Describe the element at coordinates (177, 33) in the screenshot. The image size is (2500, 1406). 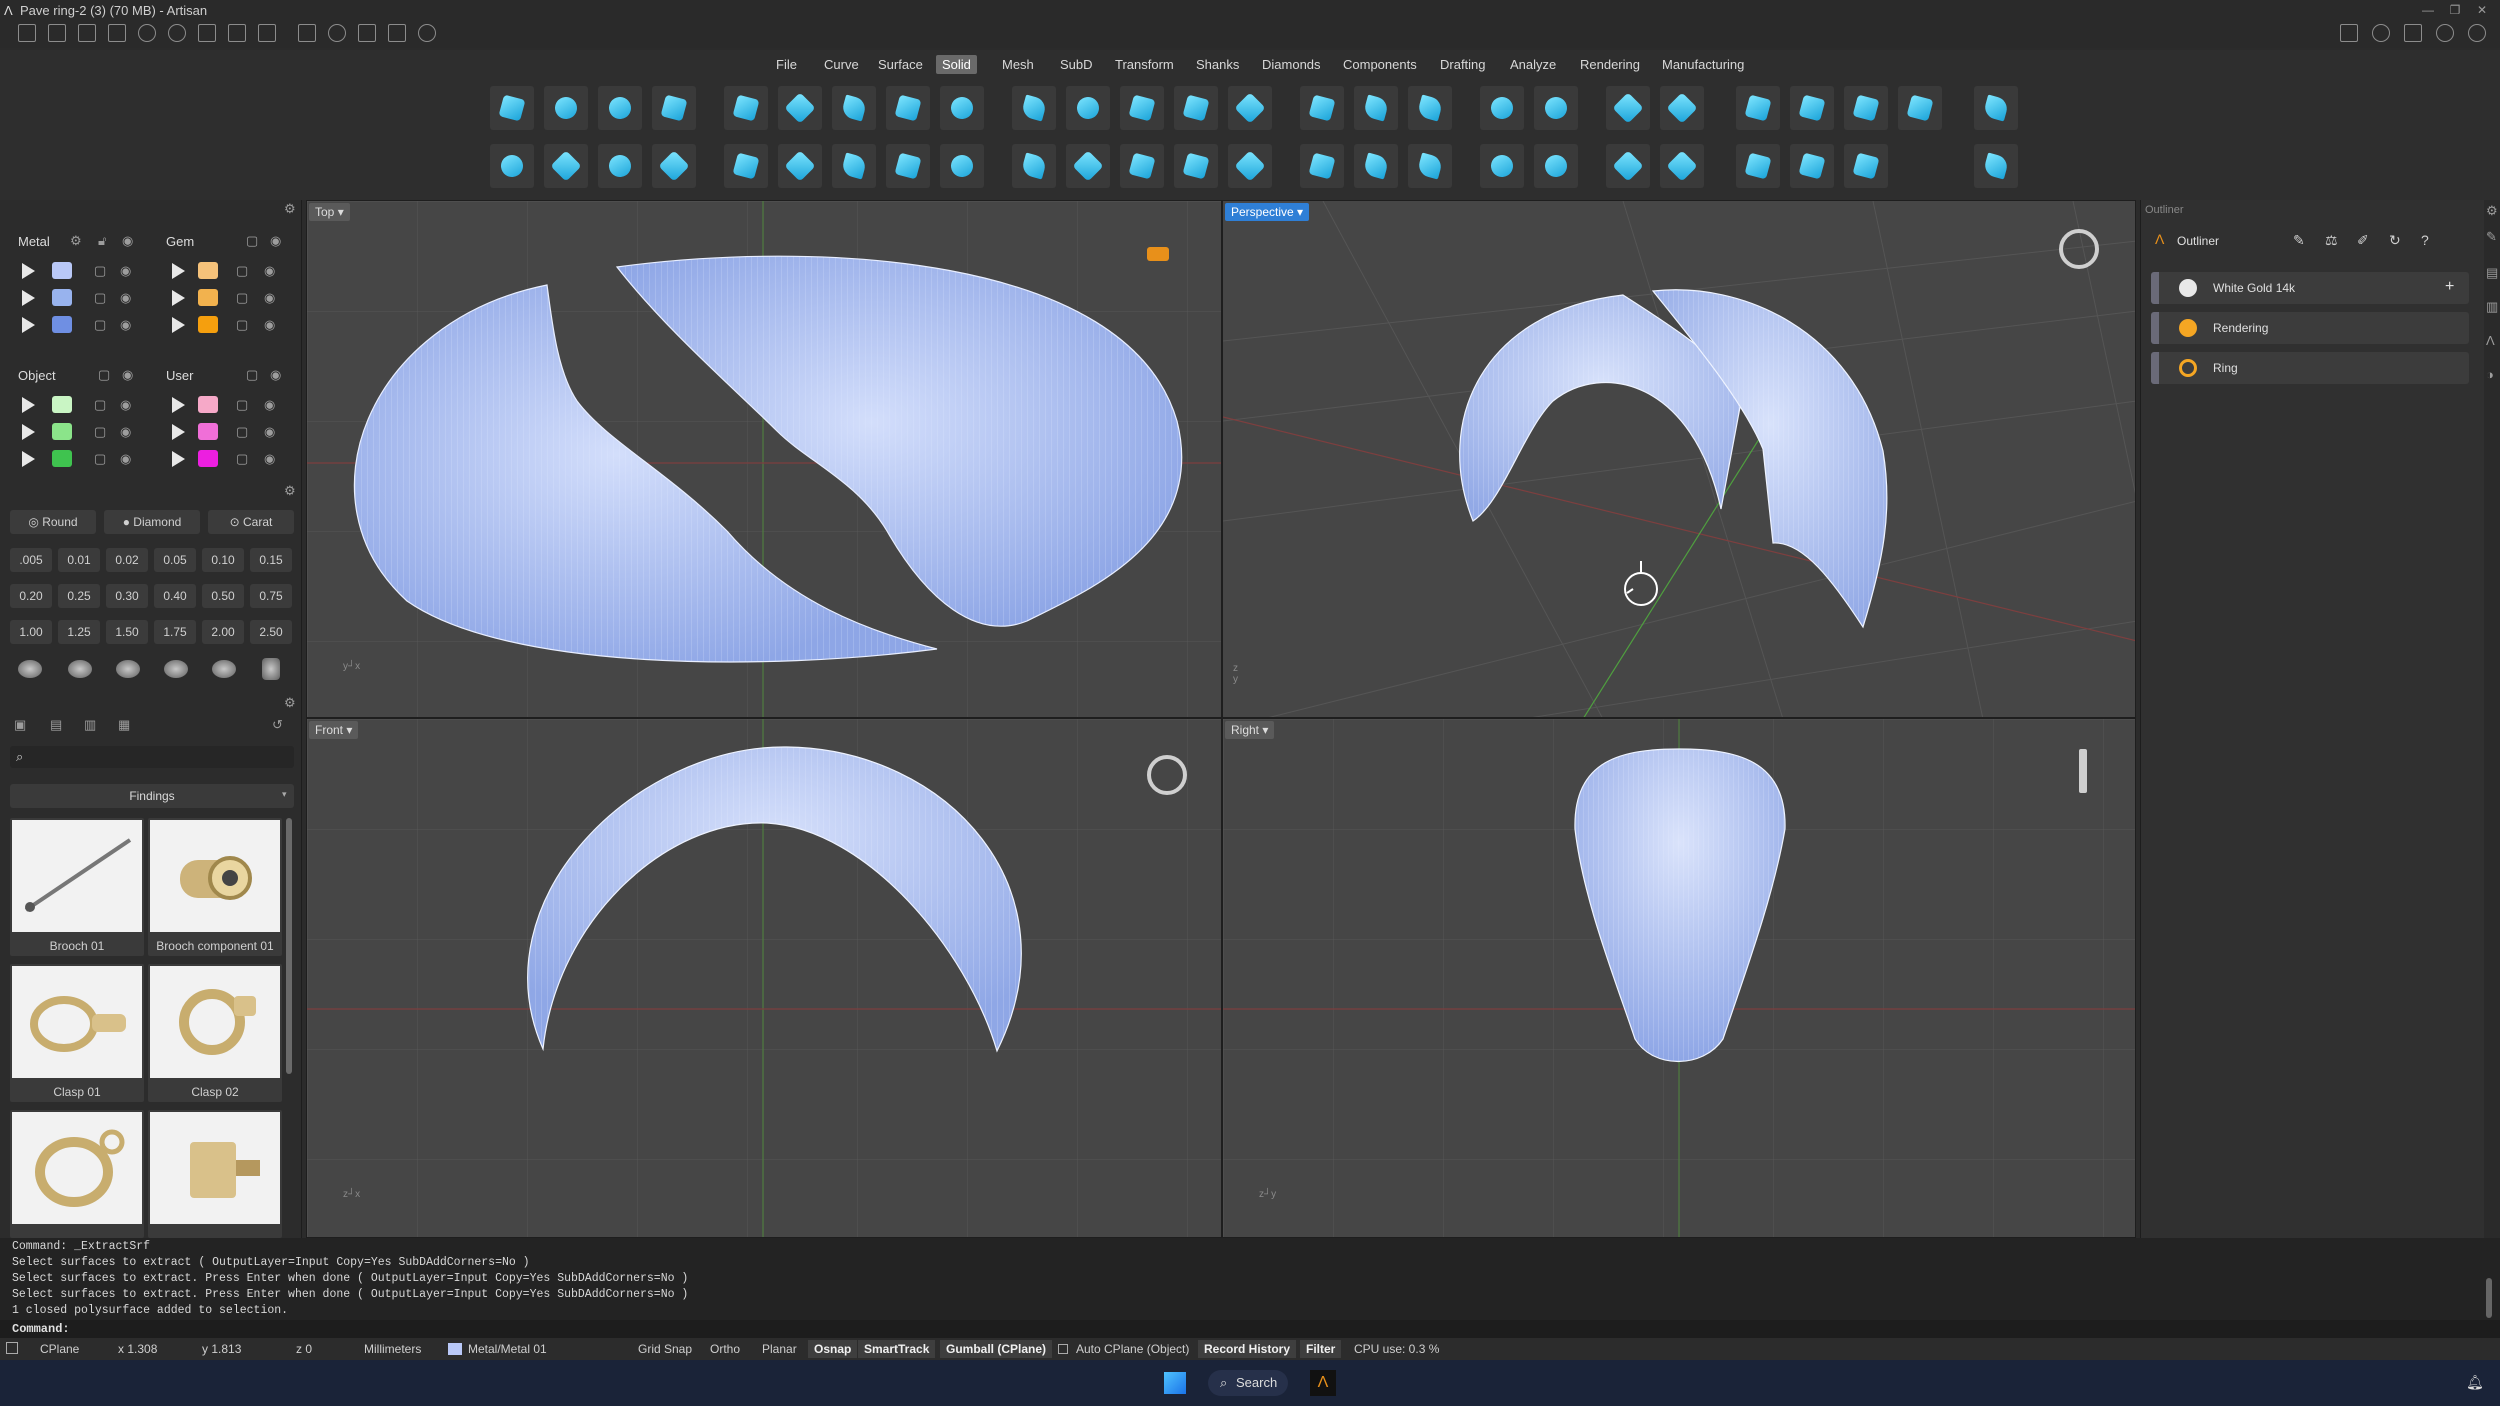
I see `redo-icon` at that location.